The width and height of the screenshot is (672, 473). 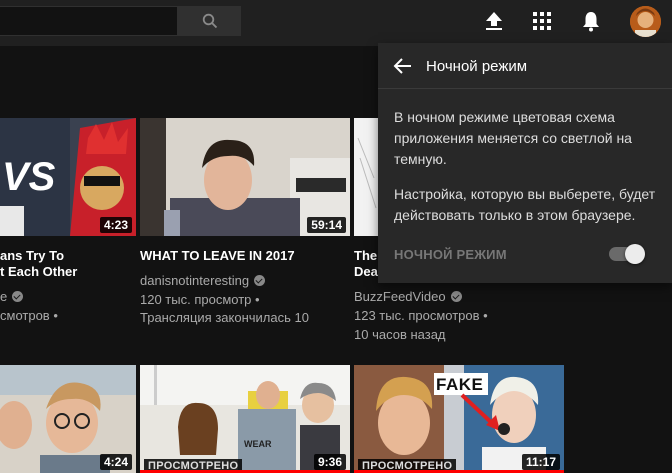 I want to click on back-arrow-icon, so click(x=402, y=66).